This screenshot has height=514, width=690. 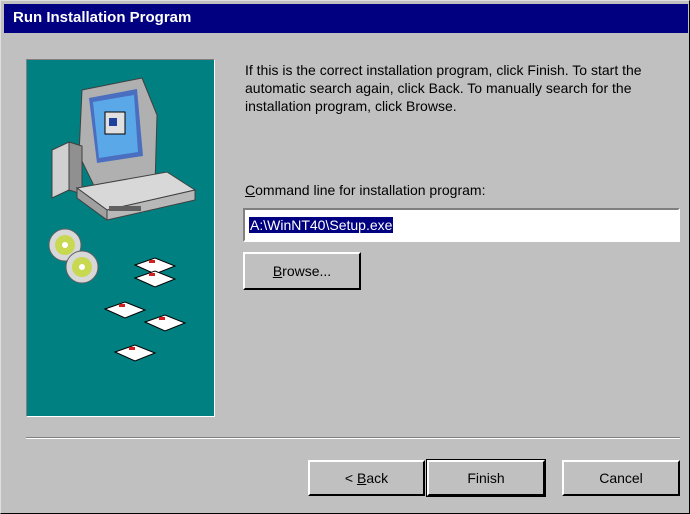 I want to click on back-mnemonic: B, so click(x=361, y=478).